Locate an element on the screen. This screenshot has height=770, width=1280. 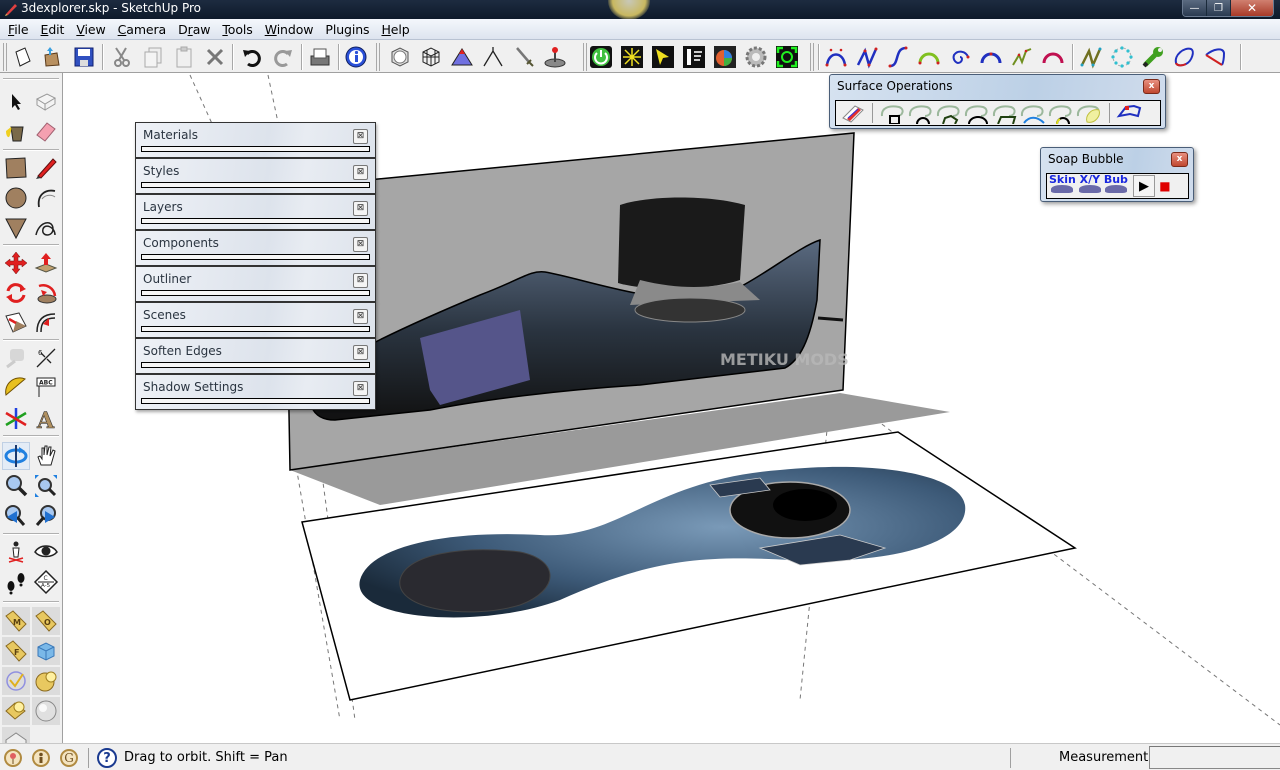
scale-icon is located at coordinates (16, 323).